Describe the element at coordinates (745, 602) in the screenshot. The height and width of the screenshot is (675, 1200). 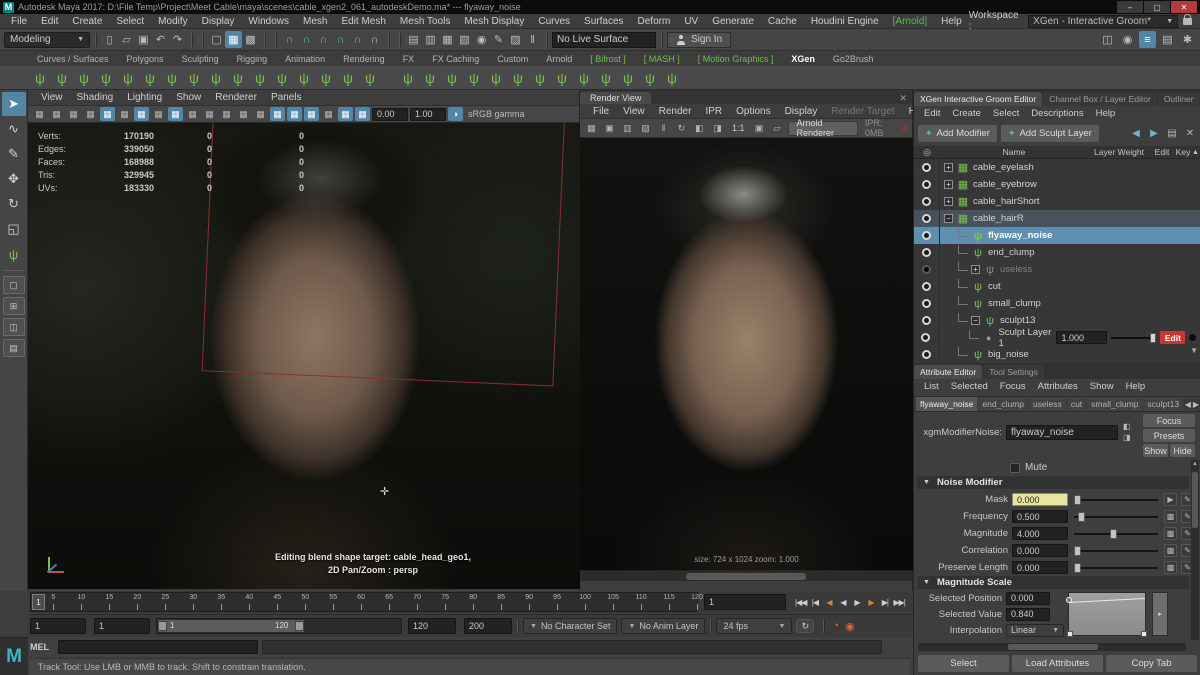
I see `current-frame-field: 1` at that location.